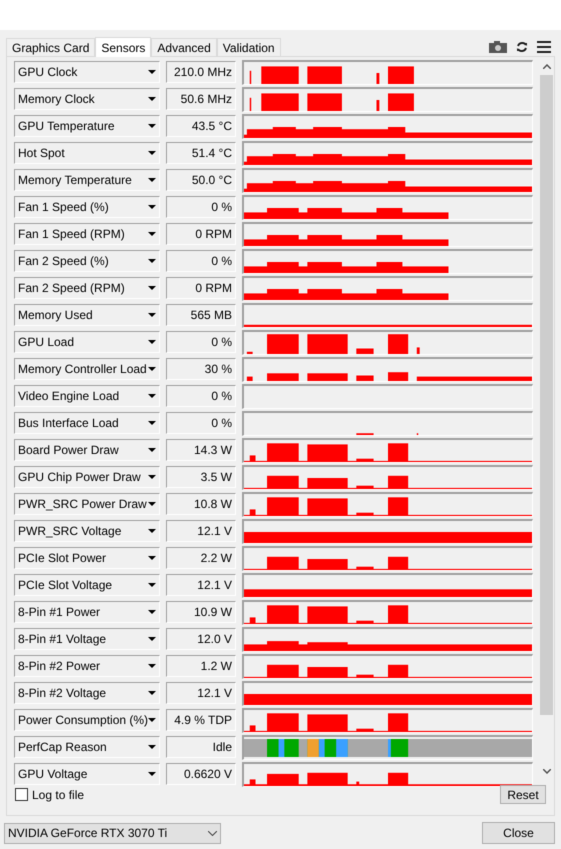 Image resolution: width=561 pixels, height=849 pixels. Describe the element at coordinates (87, 612) in the screenshot. I see `sensor-selector: 8-Pin #1 Power` at that location.